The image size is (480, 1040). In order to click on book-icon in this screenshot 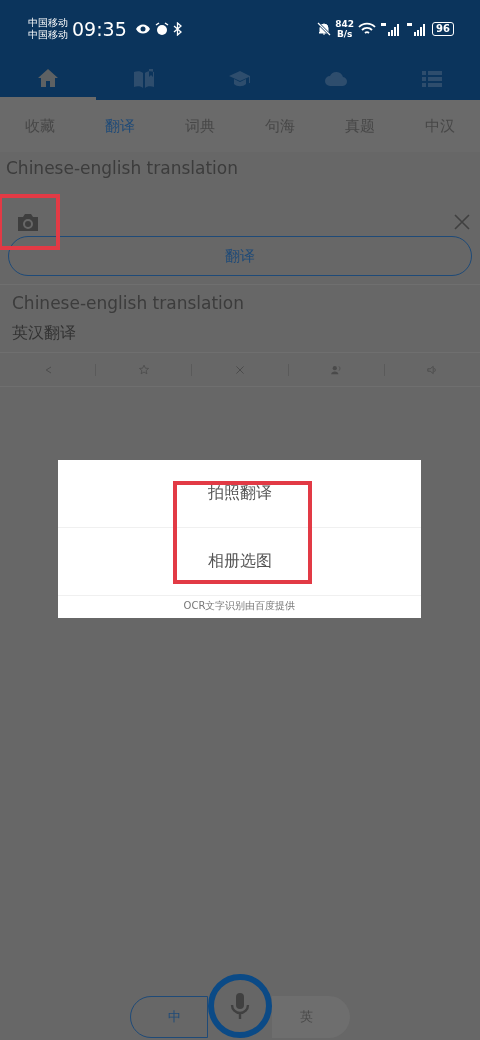, I will do `click(144, 79)`.